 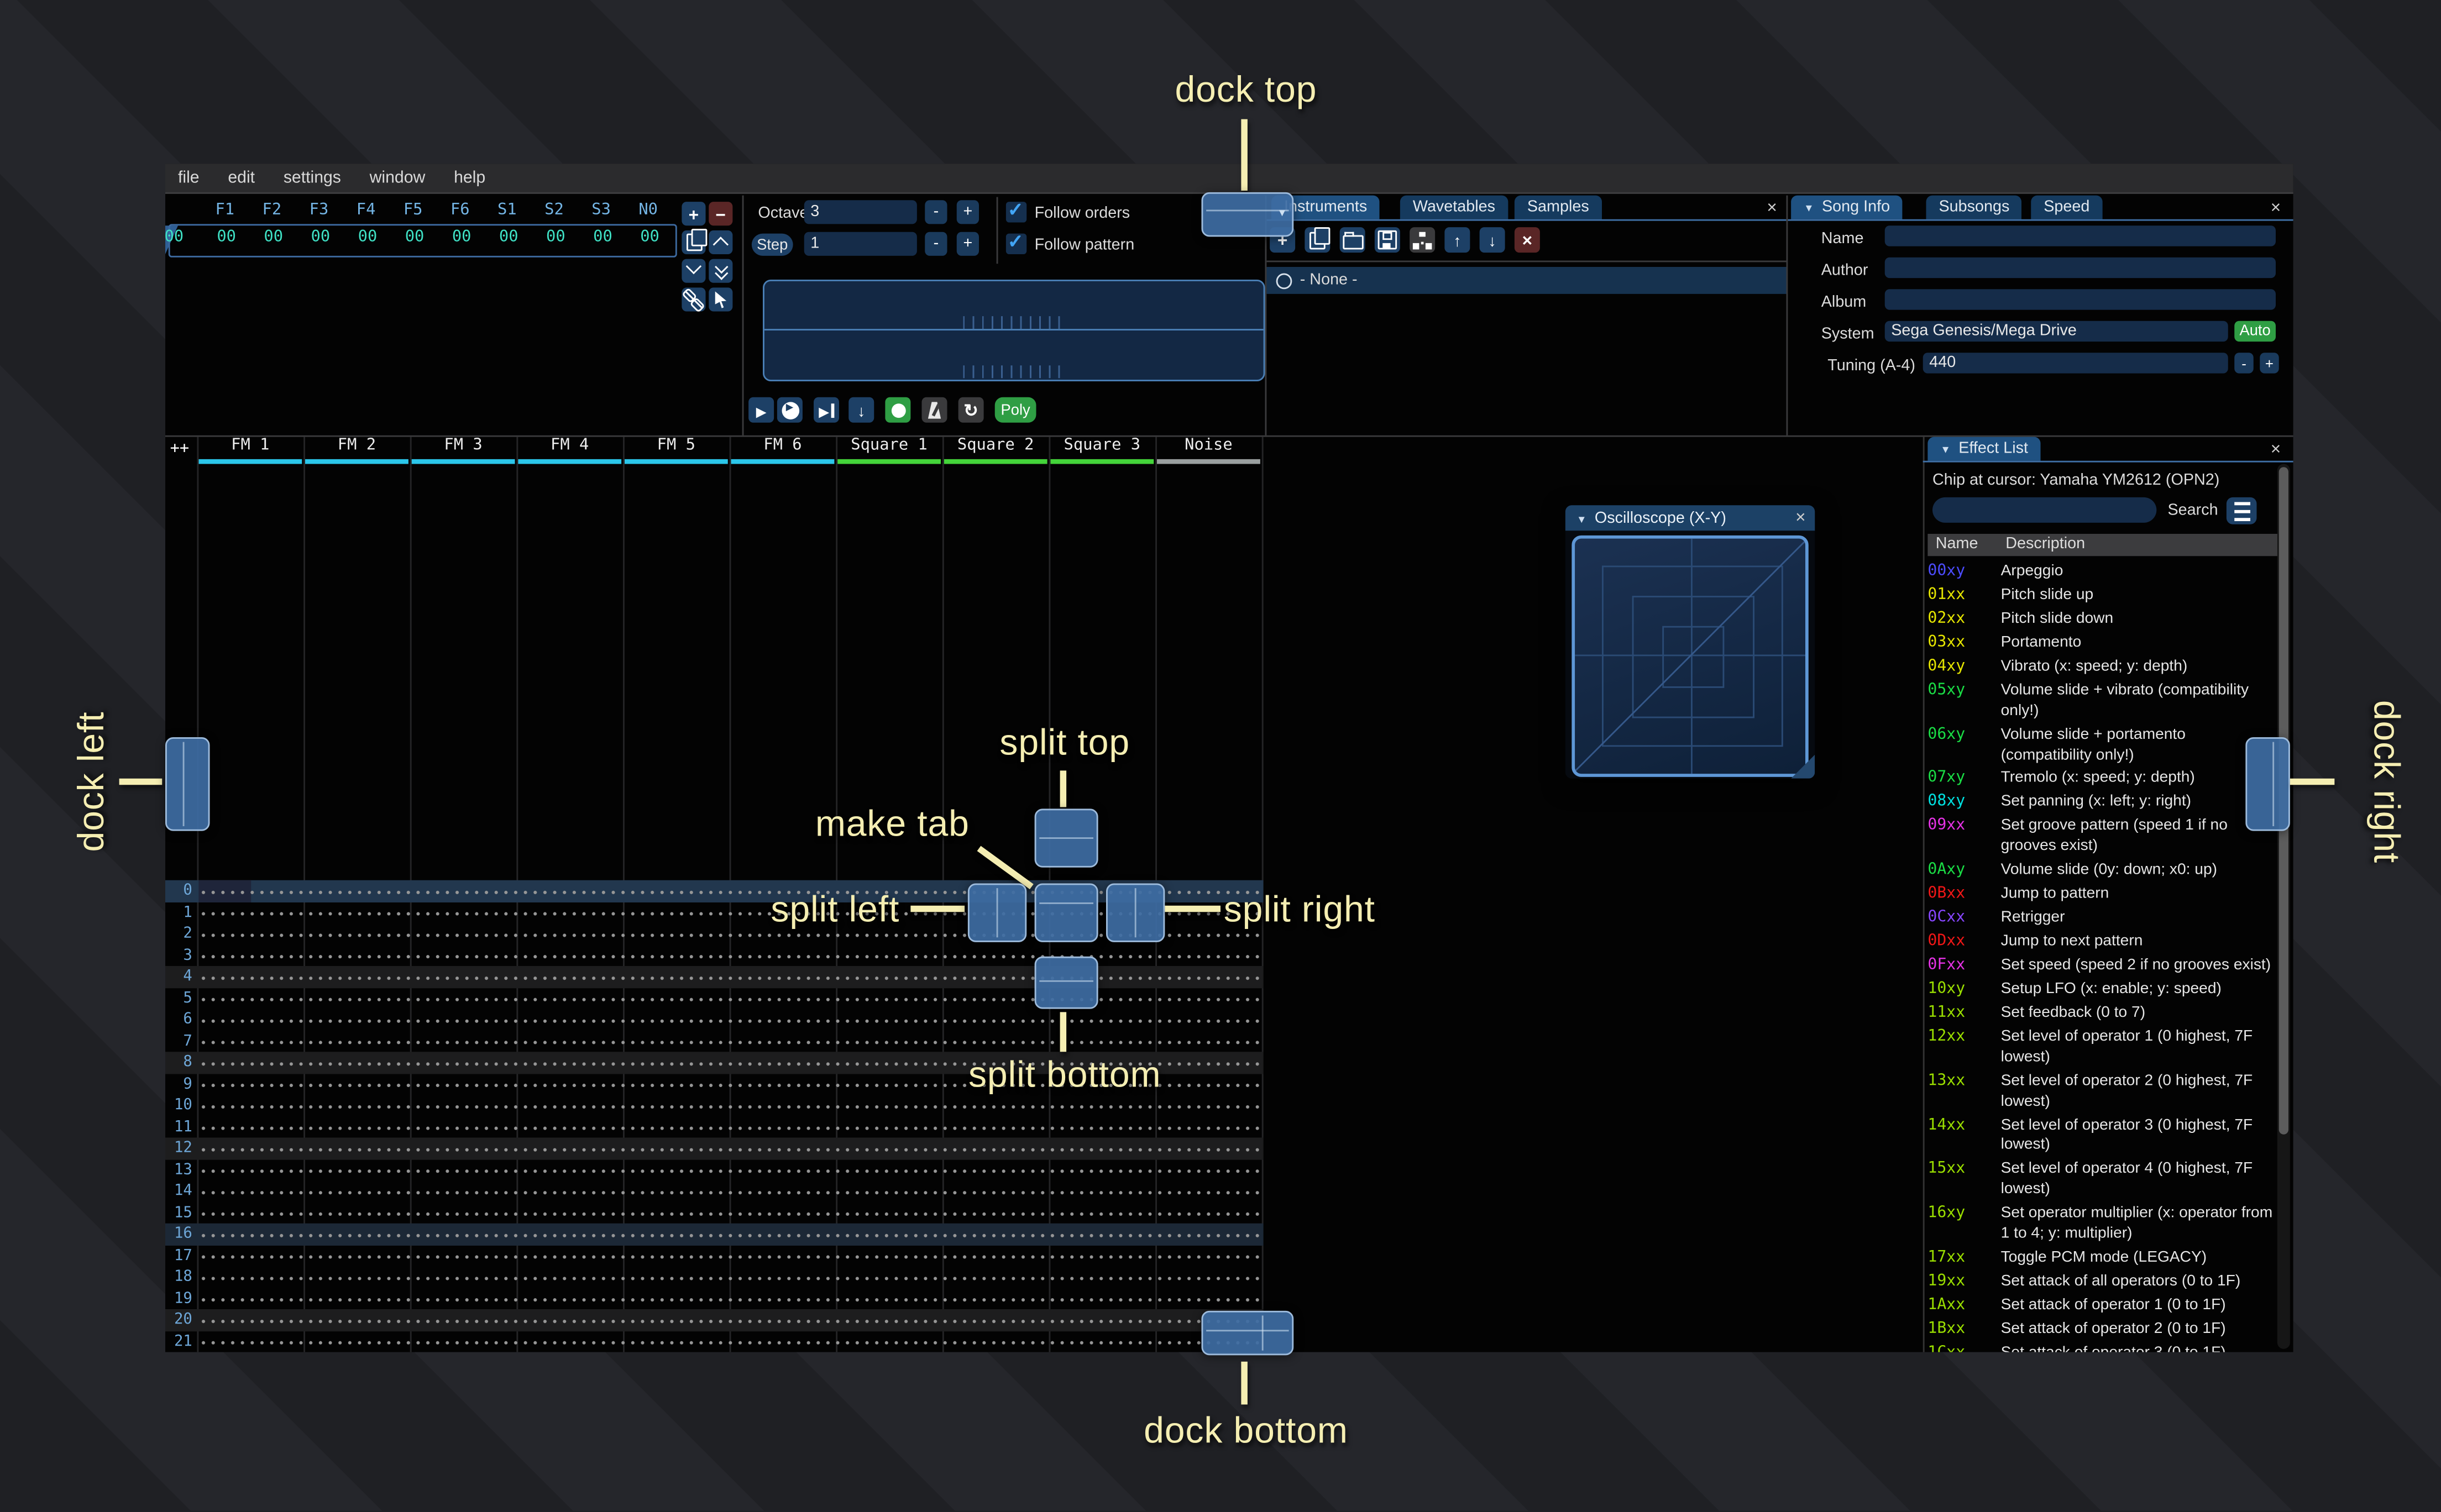 I want to click on octave-minus-button: -, so click(x=936, y=212).